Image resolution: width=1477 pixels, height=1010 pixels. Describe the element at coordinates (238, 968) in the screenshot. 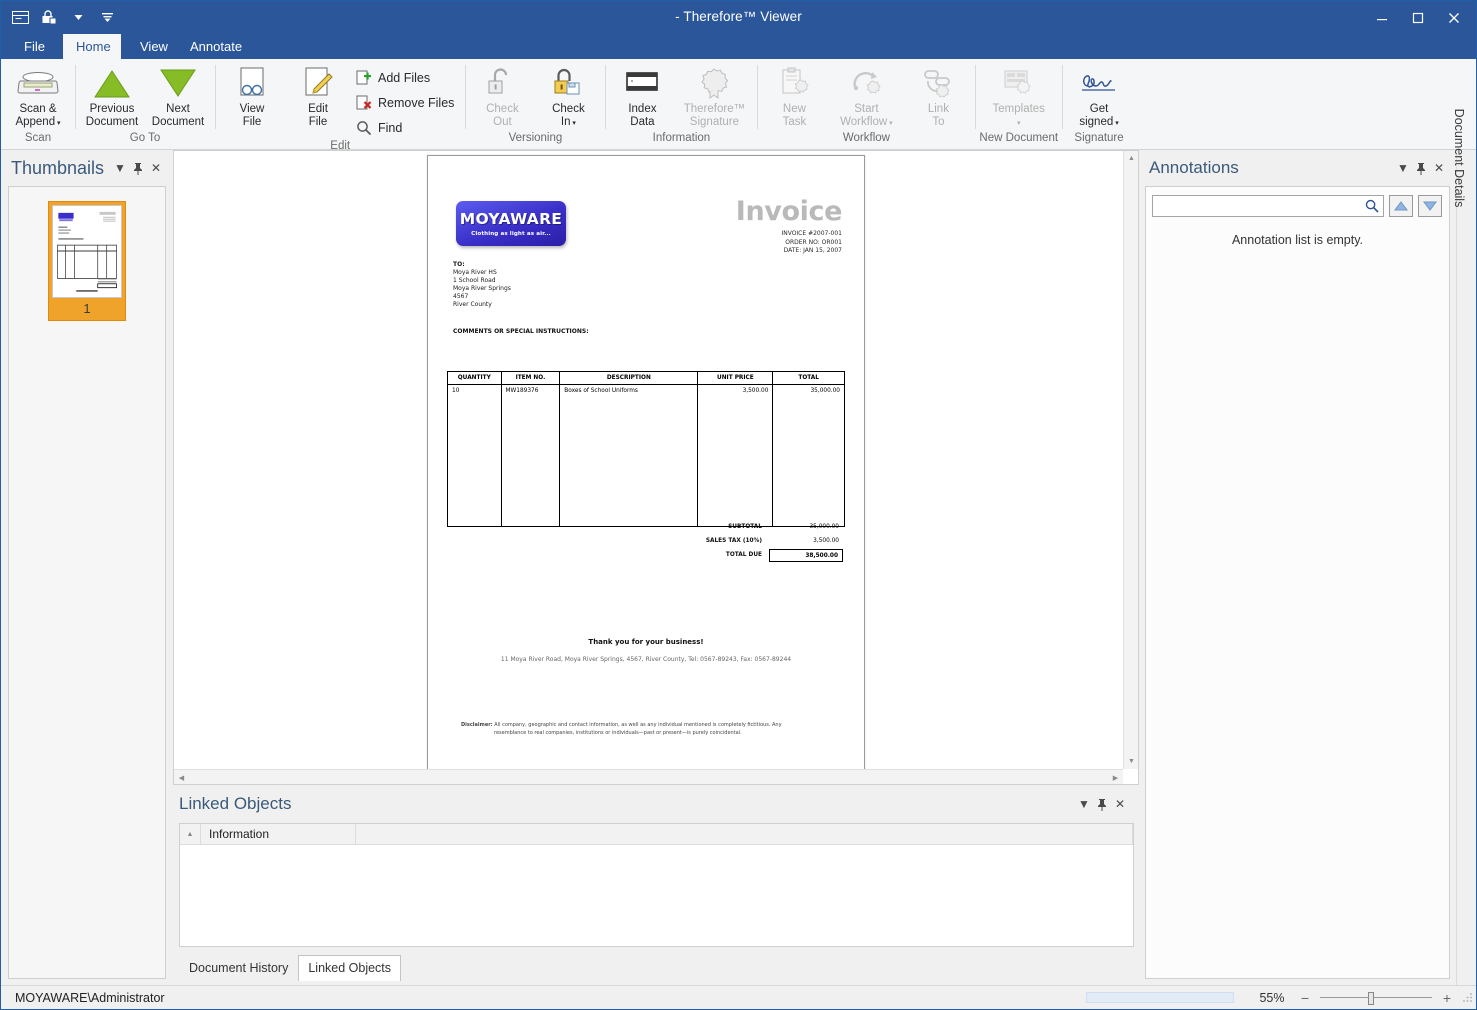

I see `tab-document-history: Document History` at that location.